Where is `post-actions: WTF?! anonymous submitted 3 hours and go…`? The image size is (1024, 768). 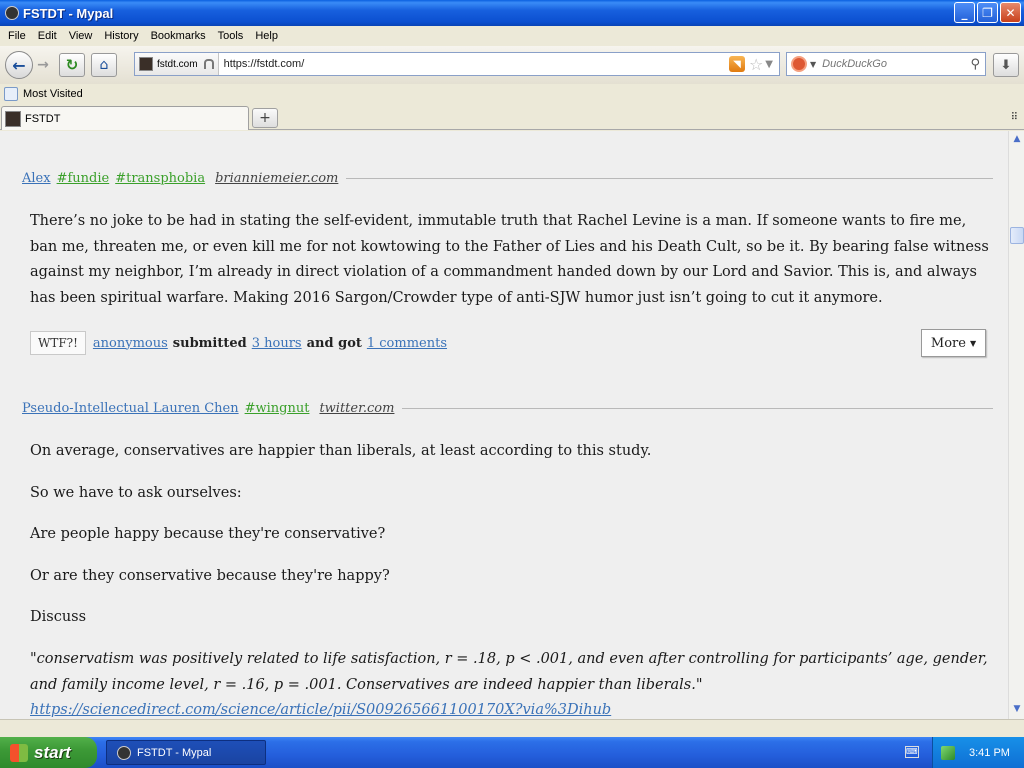
post-actions: WTF?! anonymous submitted 3 hours and go… is located at coordinates (238, 343).